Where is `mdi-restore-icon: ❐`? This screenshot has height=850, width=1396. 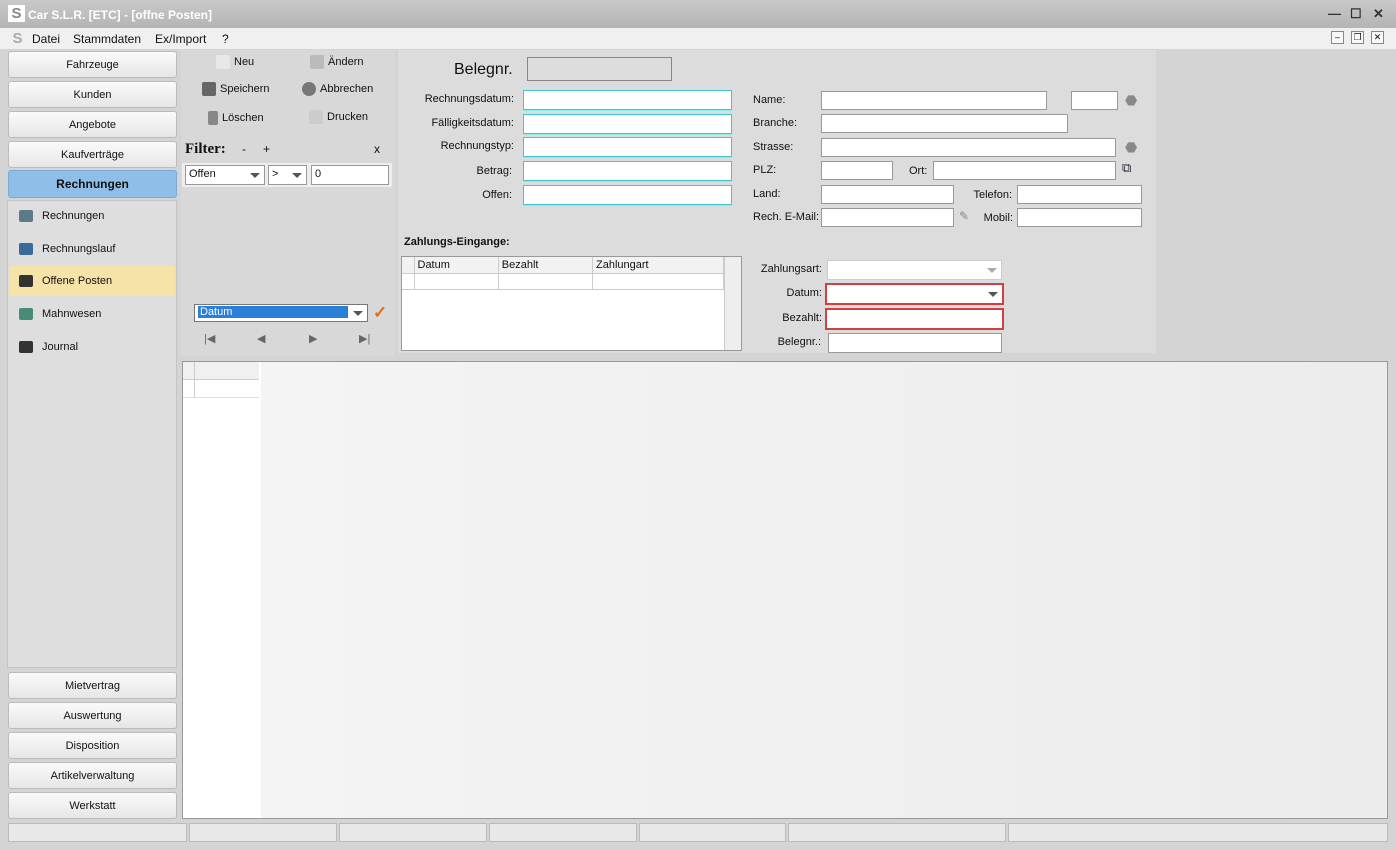 mdi-restore-icon: ❐ is located at coordinates (1357, 37).